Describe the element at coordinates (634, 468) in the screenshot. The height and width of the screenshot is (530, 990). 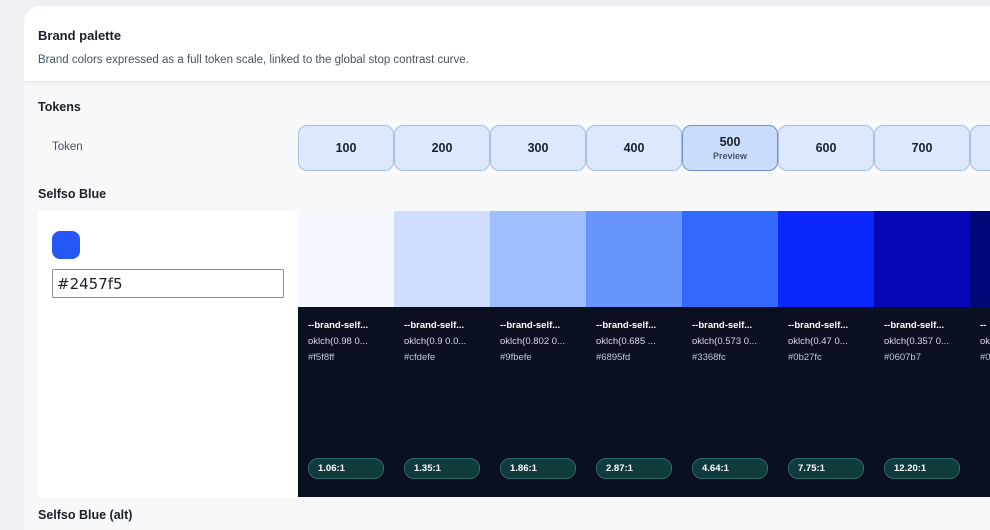
I see `contrast-ratio-badge: 2.87:1` at that location.